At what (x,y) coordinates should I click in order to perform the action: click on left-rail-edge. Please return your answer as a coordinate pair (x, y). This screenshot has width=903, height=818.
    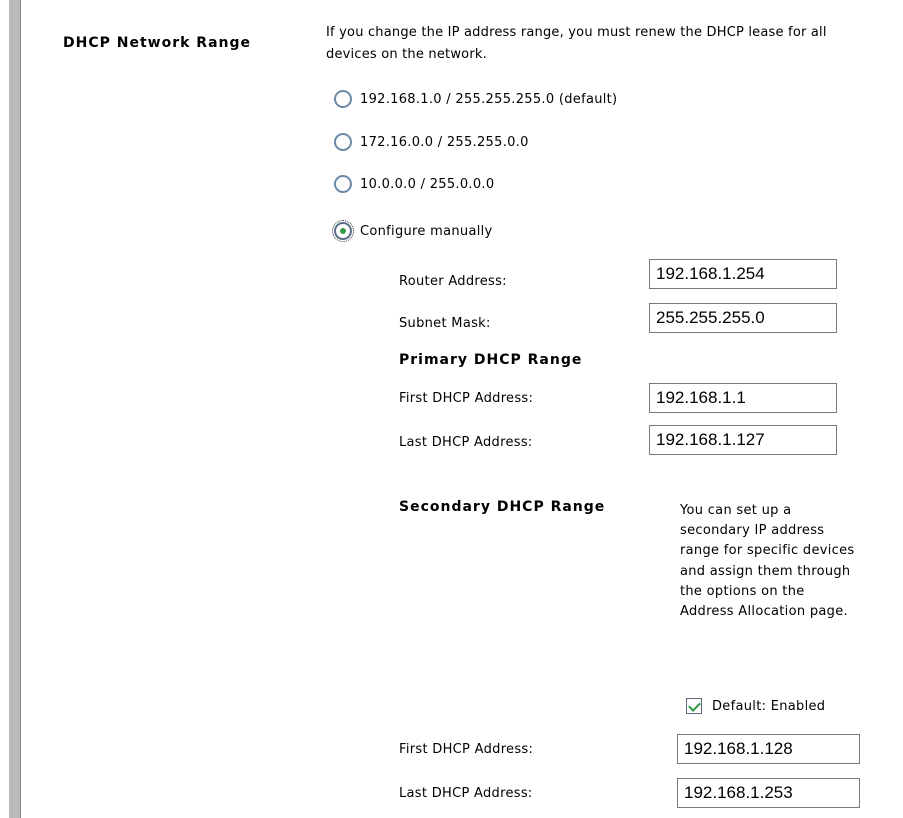
    Looking at the image, I should click on (20, 409).